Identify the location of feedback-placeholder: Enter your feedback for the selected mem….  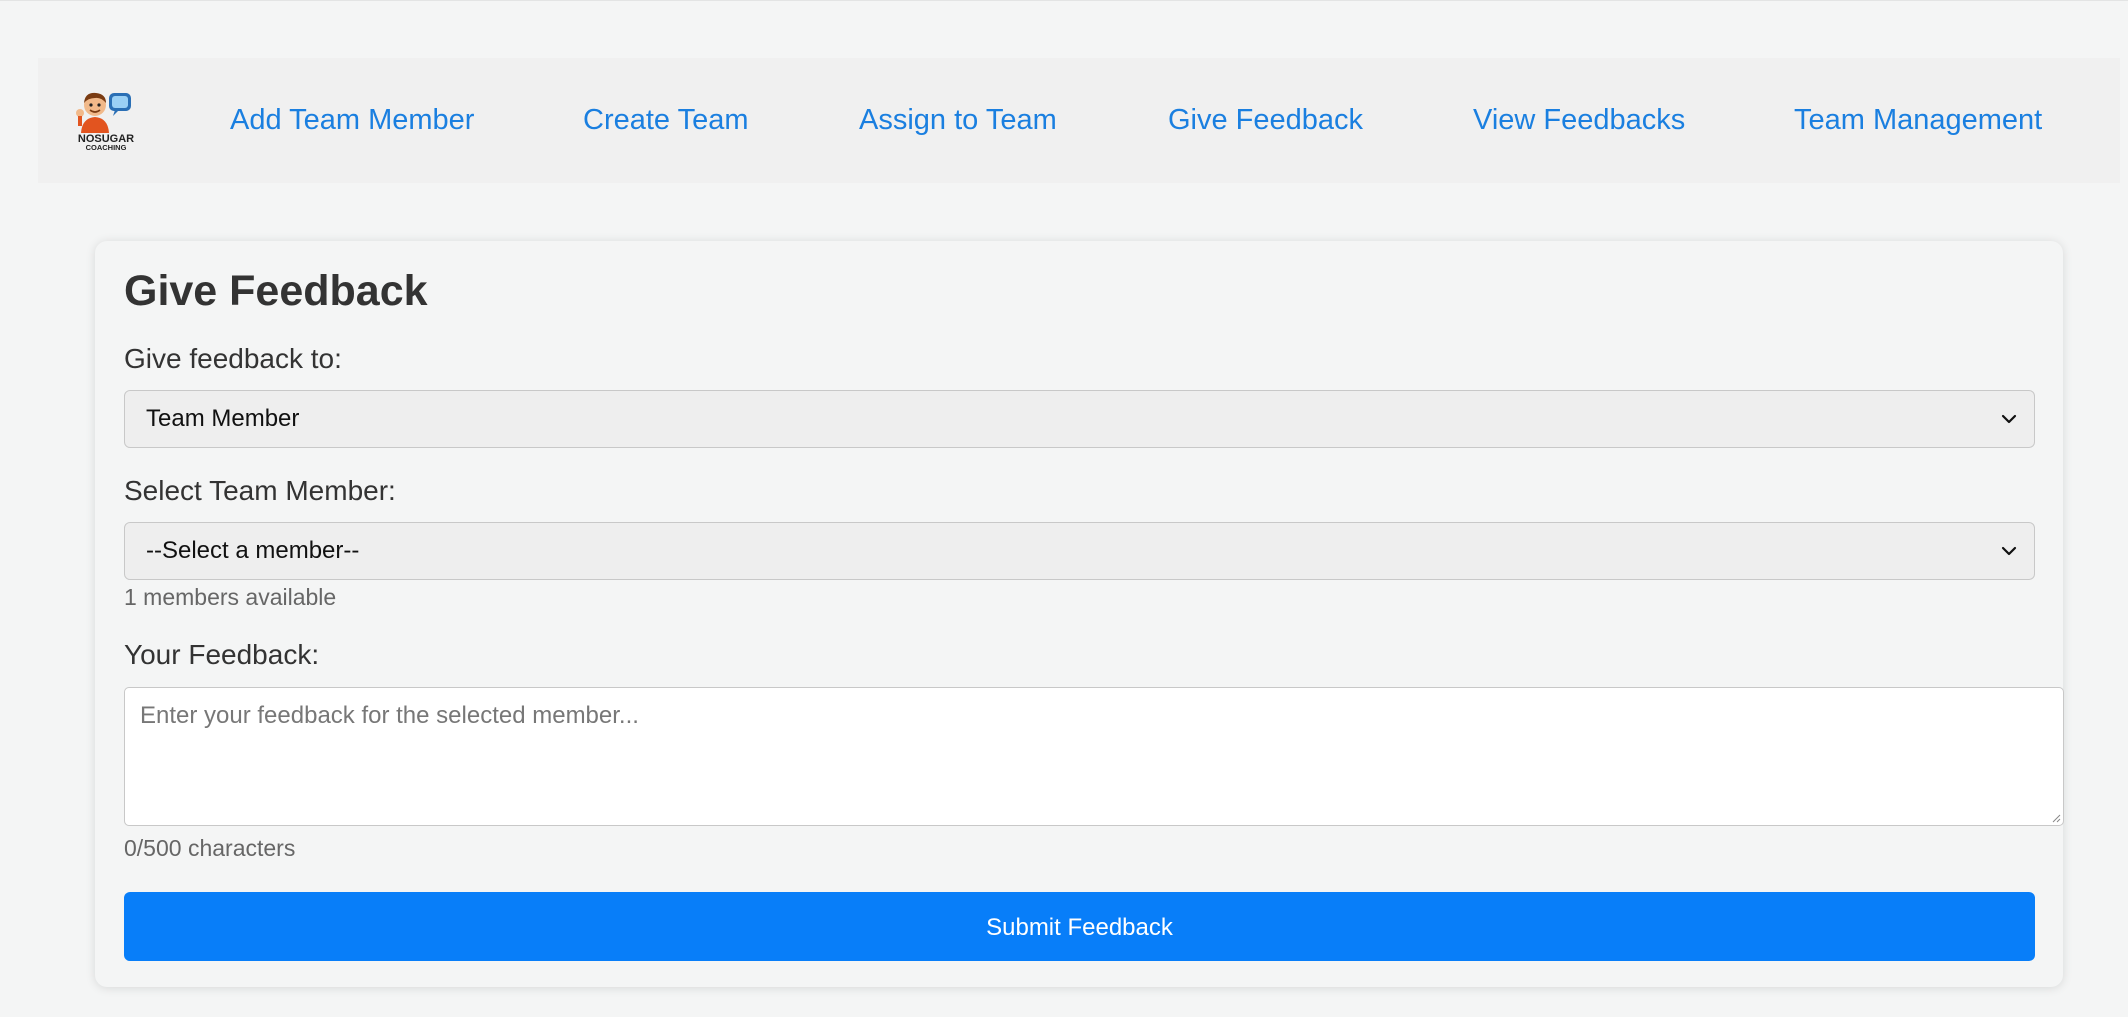
(389, 715).